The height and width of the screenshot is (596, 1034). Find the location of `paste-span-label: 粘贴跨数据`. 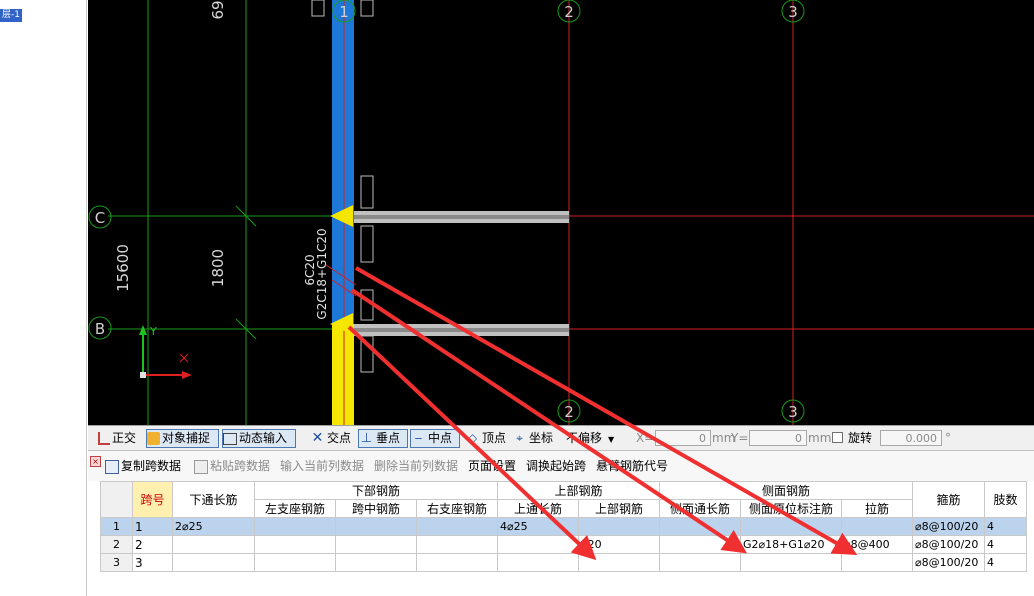

paste-span-label: 粘贴跨数据 is located at coordinates (240, 466).